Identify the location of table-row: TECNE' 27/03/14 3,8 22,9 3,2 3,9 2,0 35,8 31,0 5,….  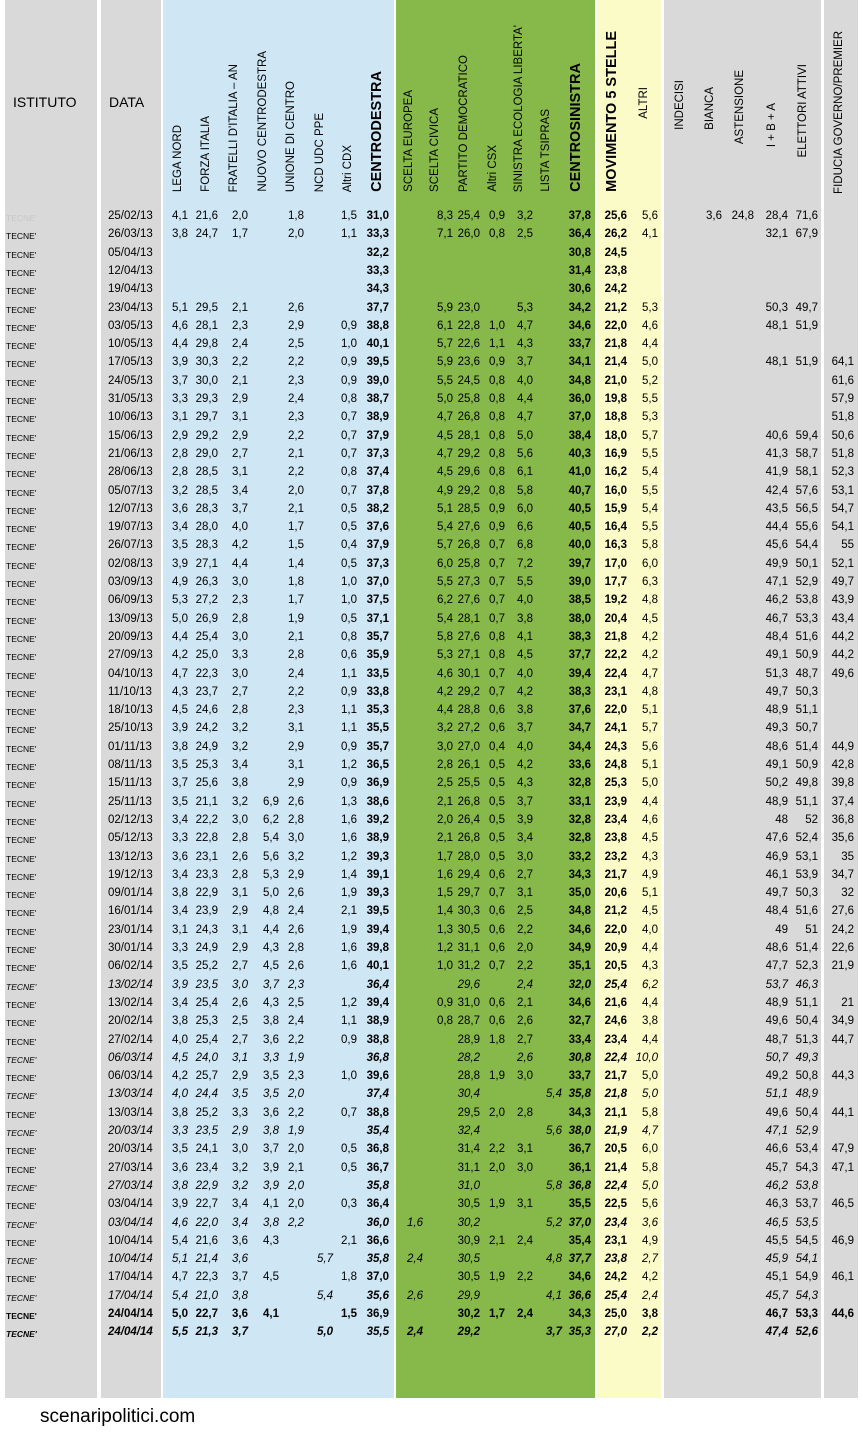
(431, 1186).